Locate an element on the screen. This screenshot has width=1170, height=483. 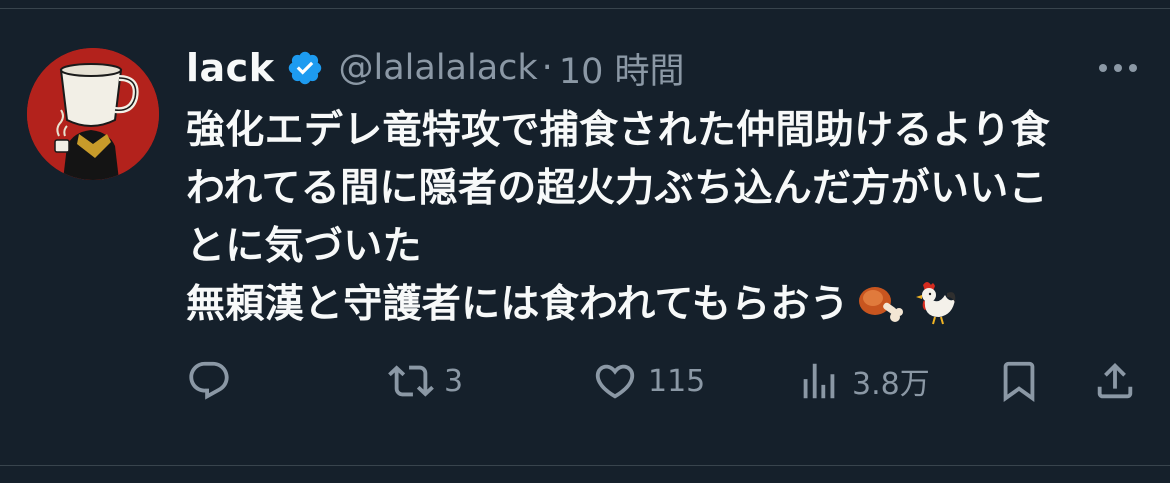
bookmark-button is located at coordinates (1019, 381).